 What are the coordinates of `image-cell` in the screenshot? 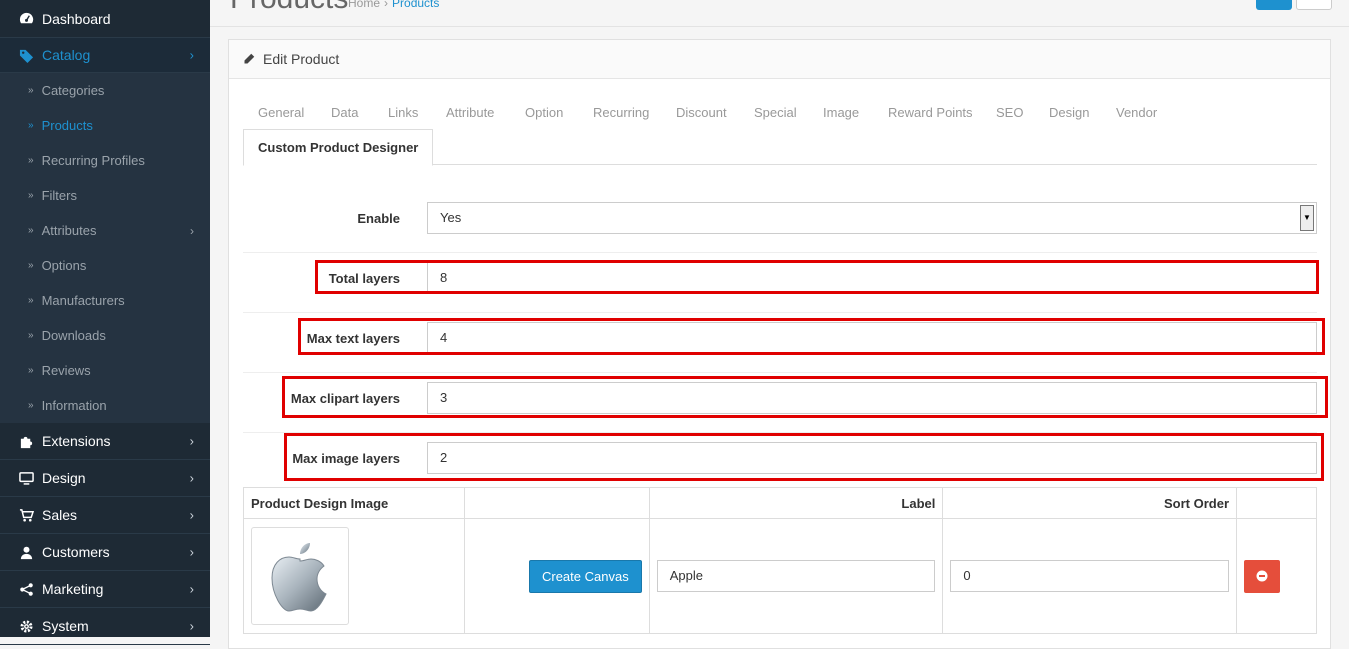 It's located at (354, 576).